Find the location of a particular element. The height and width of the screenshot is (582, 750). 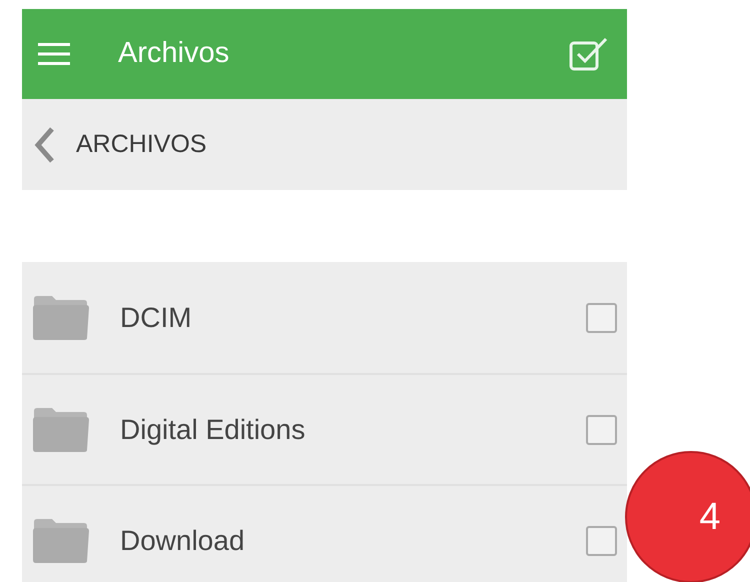

folder-name: DCIM is located at coordinates (156, 317).